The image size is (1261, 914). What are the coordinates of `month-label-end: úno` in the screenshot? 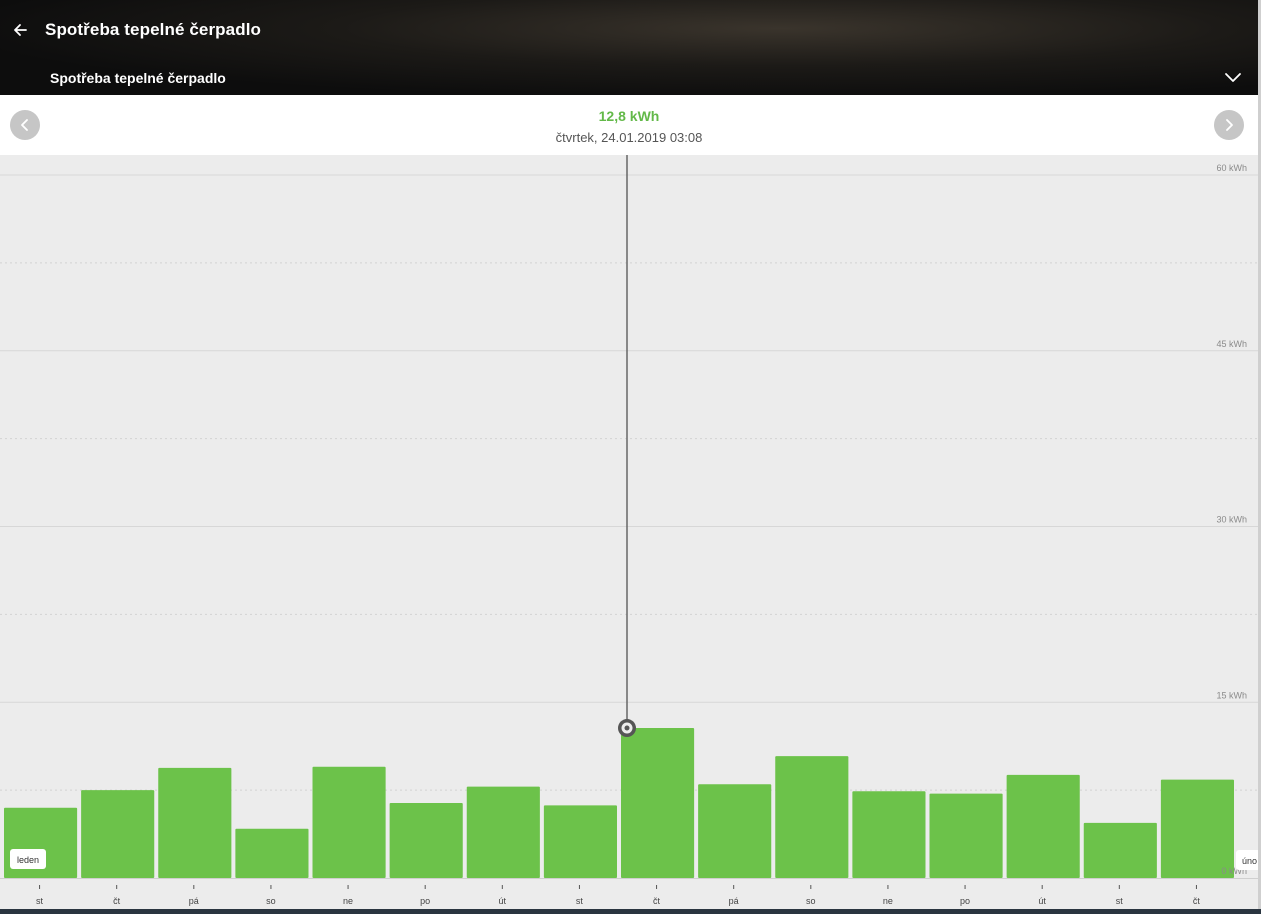 It's located at (1249, 861).